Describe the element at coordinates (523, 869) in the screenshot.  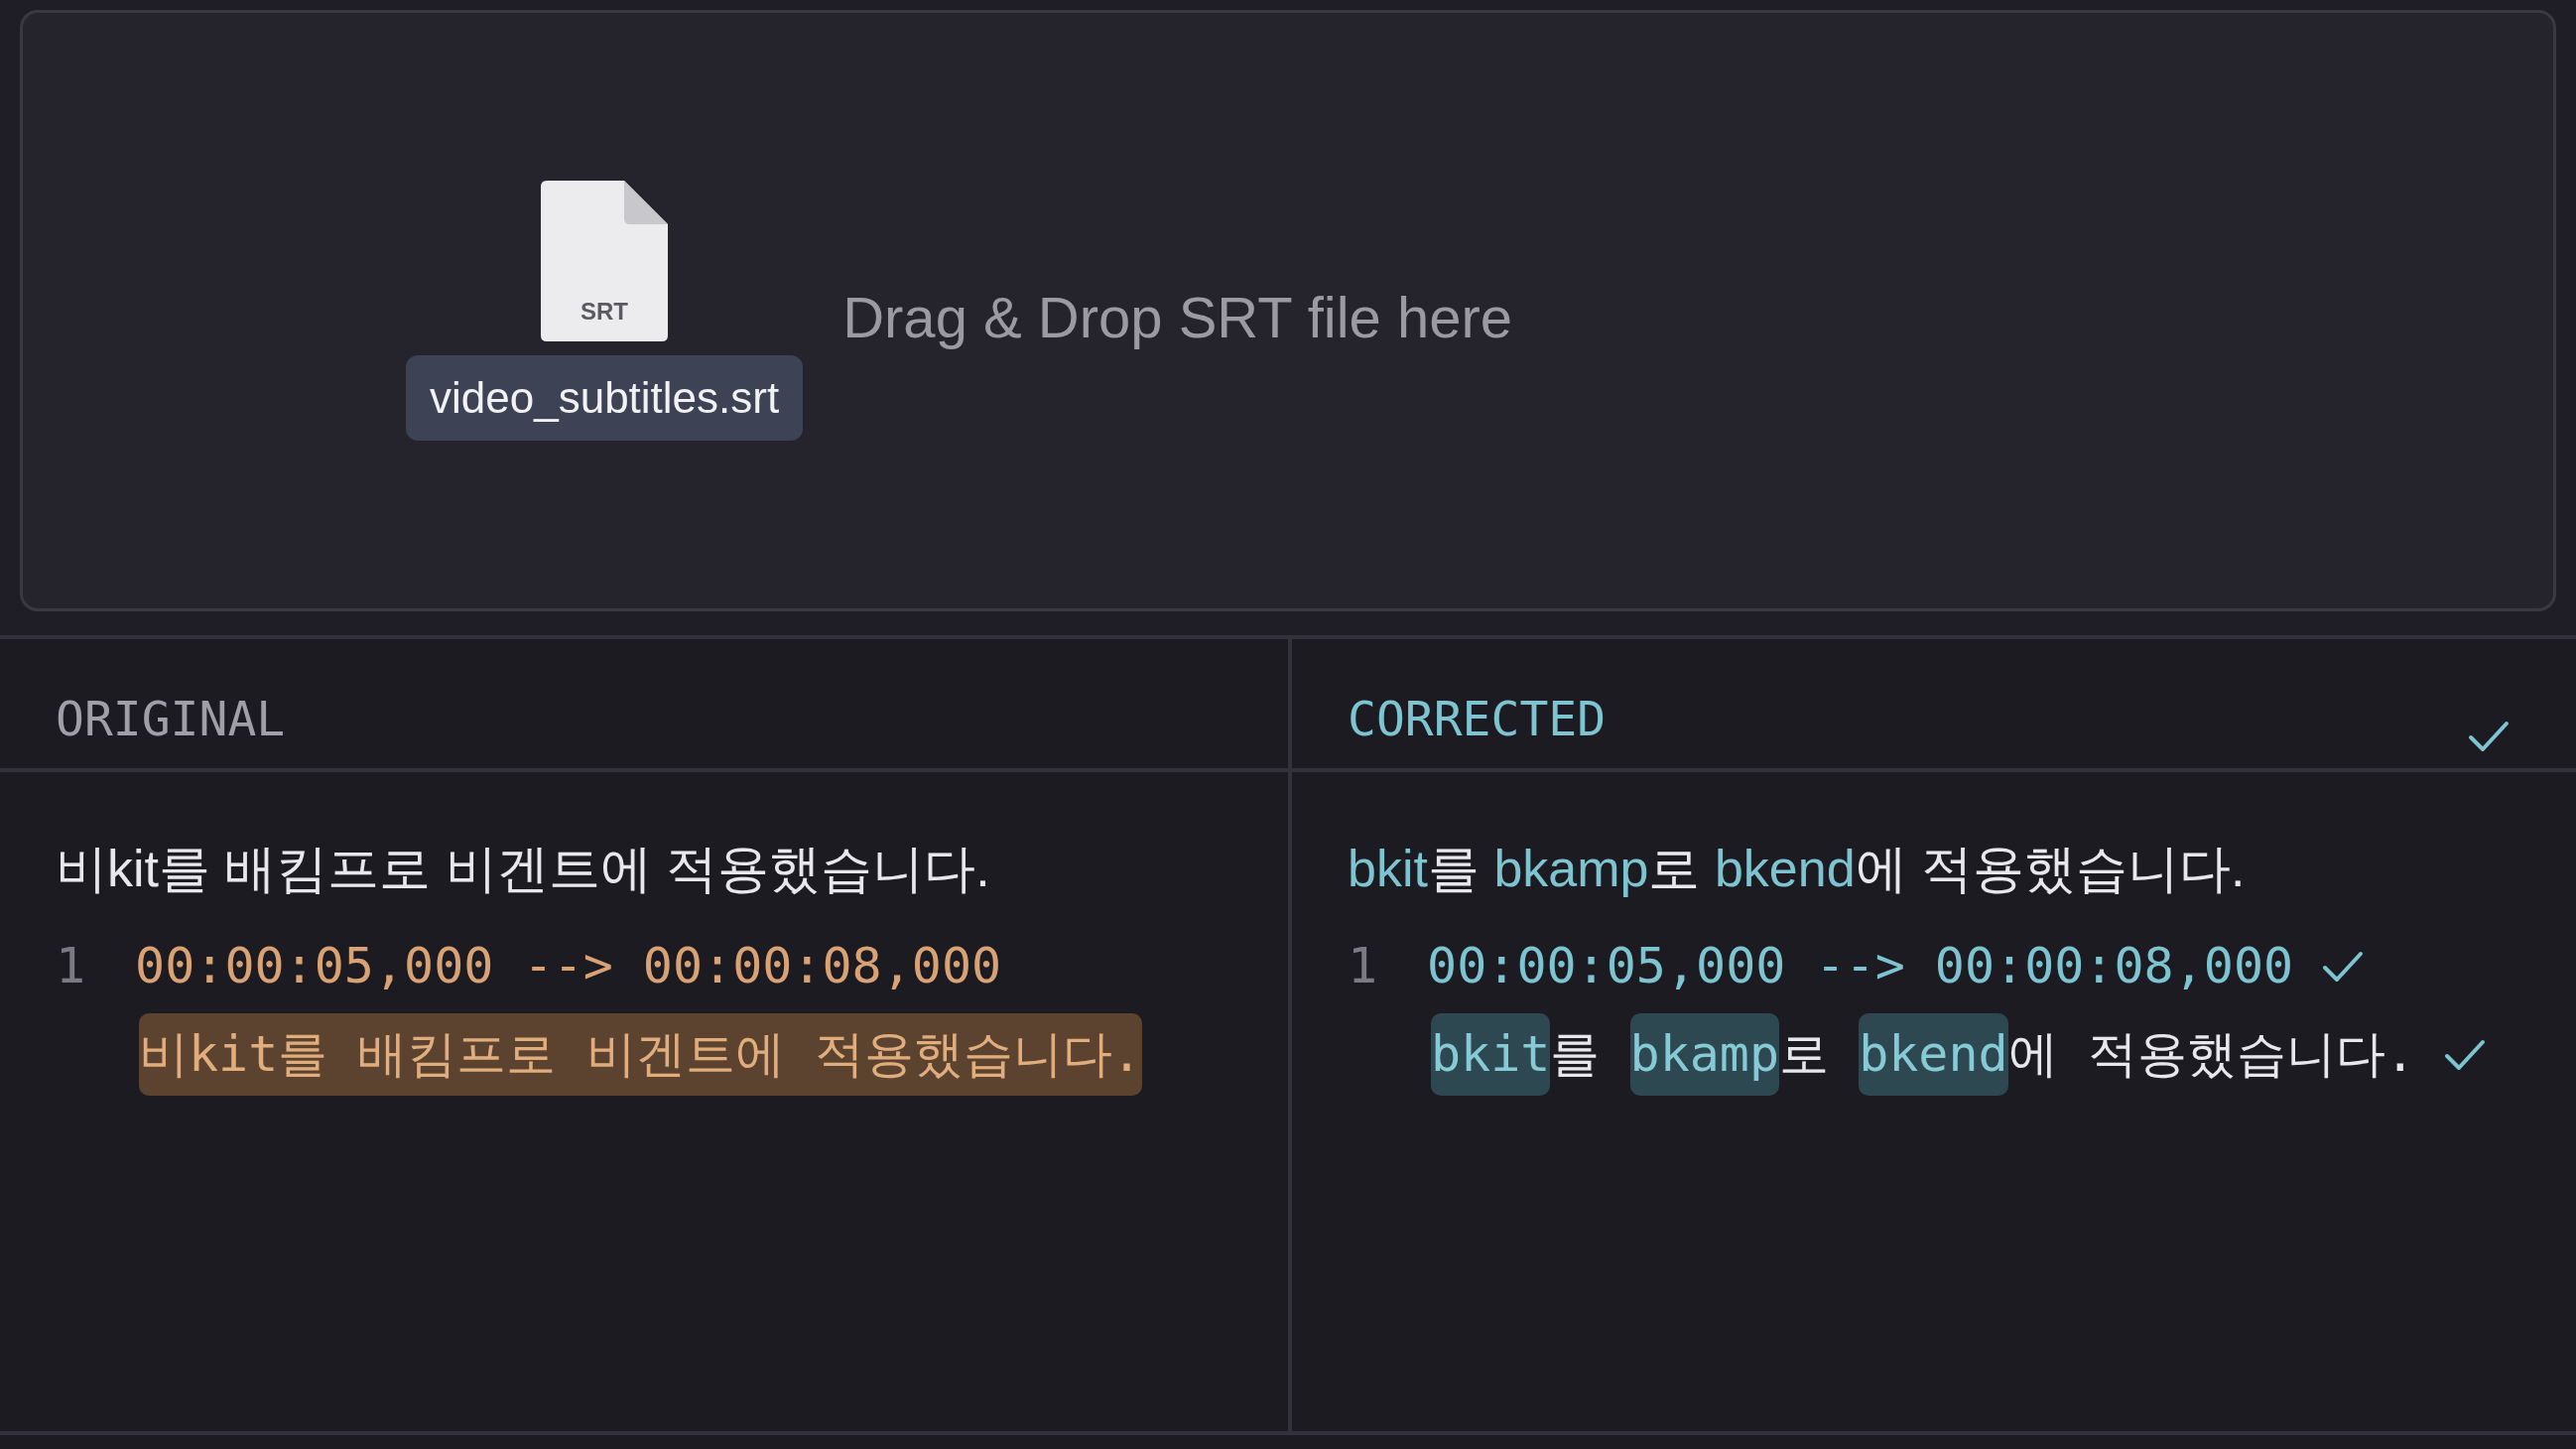
I see `subtitle-summary: 비kit를 배킴프로 비겐트에 적용했습니다.` at that location.